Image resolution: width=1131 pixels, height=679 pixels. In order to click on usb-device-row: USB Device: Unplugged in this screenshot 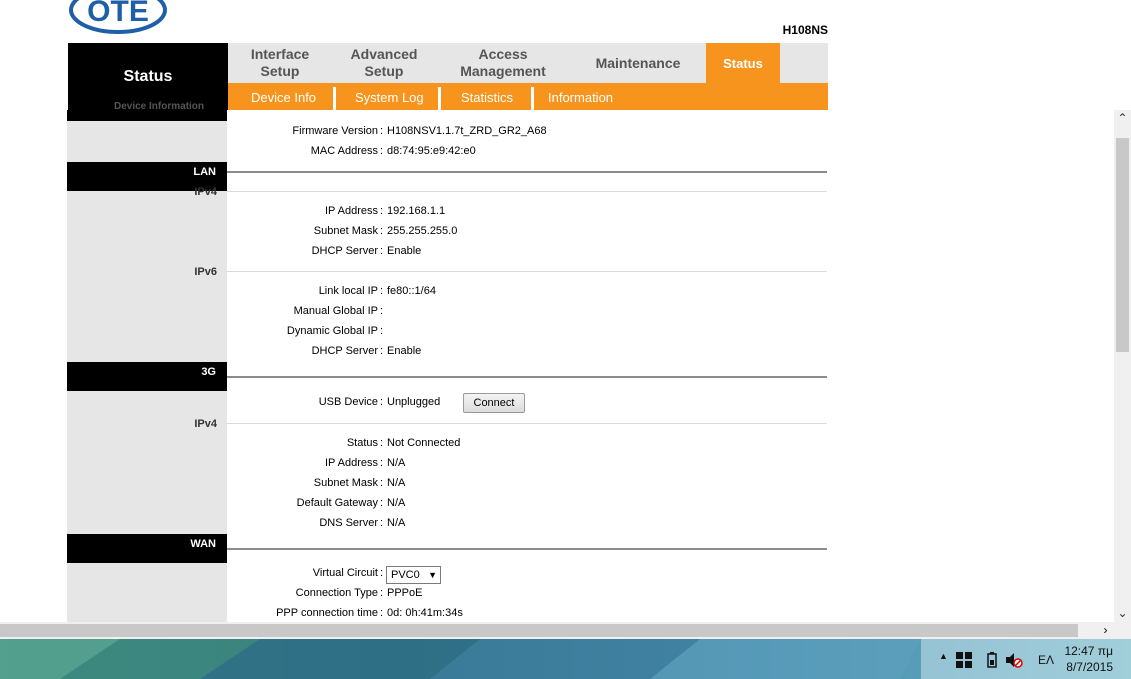, I will do `click(527, 404)`.